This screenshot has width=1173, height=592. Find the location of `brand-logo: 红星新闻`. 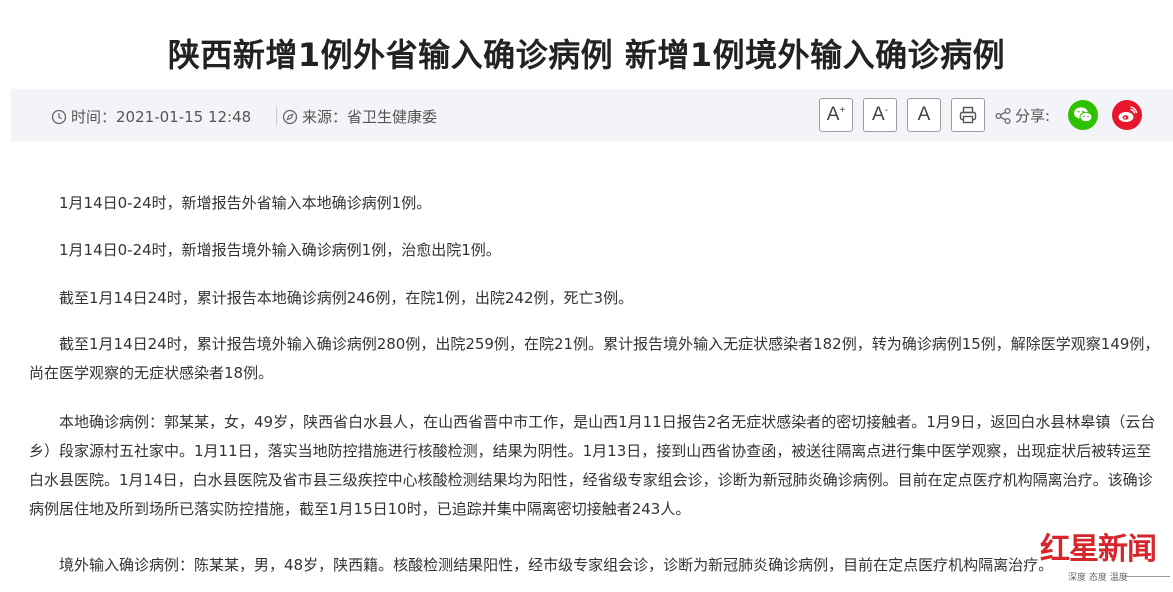

brand-logo: 红星新闻 is located at coordinates (1098, 549).